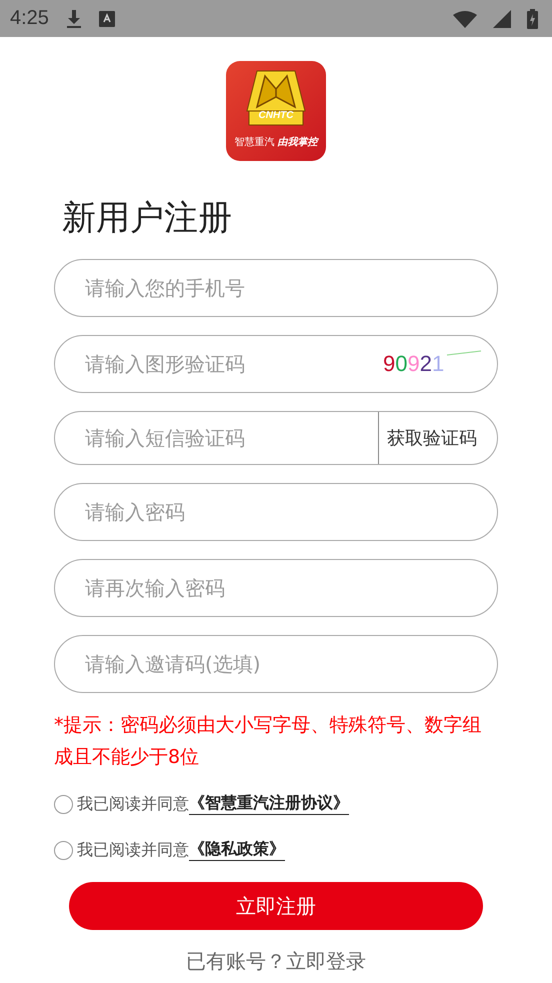 Image resolution: width=552 pixels, height=983 pixels. I want to click on input-field: 请输入邀请码(选填), so click(276, 664).